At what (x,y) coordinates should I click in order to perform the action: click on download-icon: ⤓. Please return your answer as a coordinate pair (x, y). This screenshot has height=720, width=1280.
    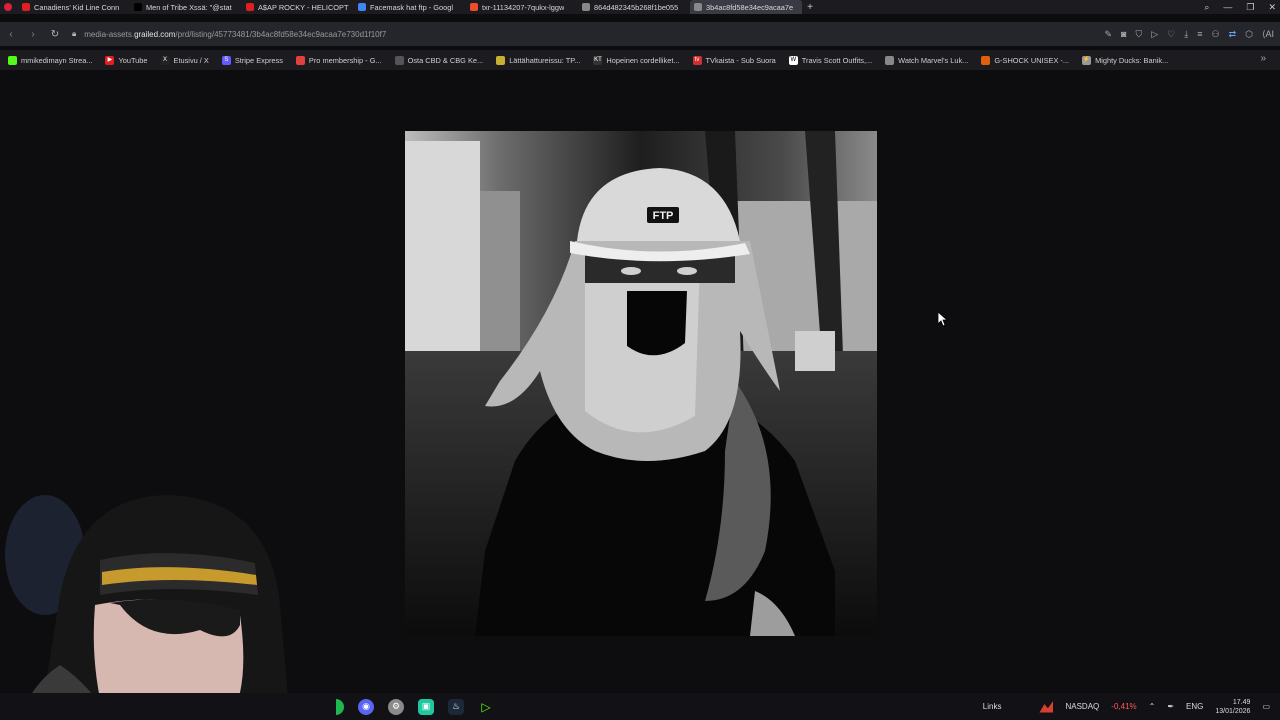
    Looking at the image, I should click on (1186, 34).